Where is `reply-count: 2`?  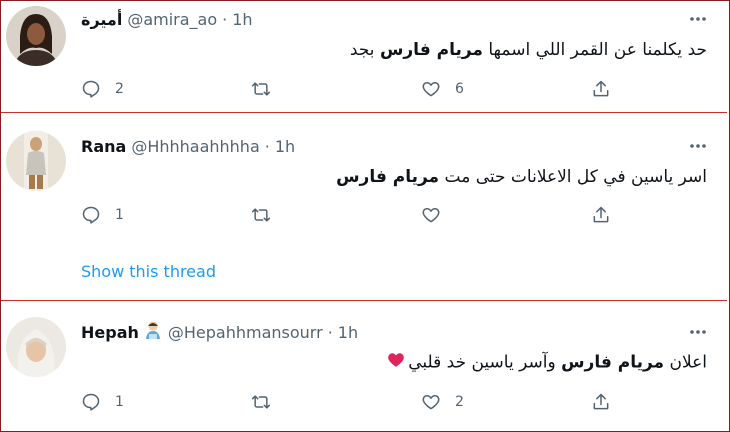
reply-count: 2 is located at coordinates (119, 89).